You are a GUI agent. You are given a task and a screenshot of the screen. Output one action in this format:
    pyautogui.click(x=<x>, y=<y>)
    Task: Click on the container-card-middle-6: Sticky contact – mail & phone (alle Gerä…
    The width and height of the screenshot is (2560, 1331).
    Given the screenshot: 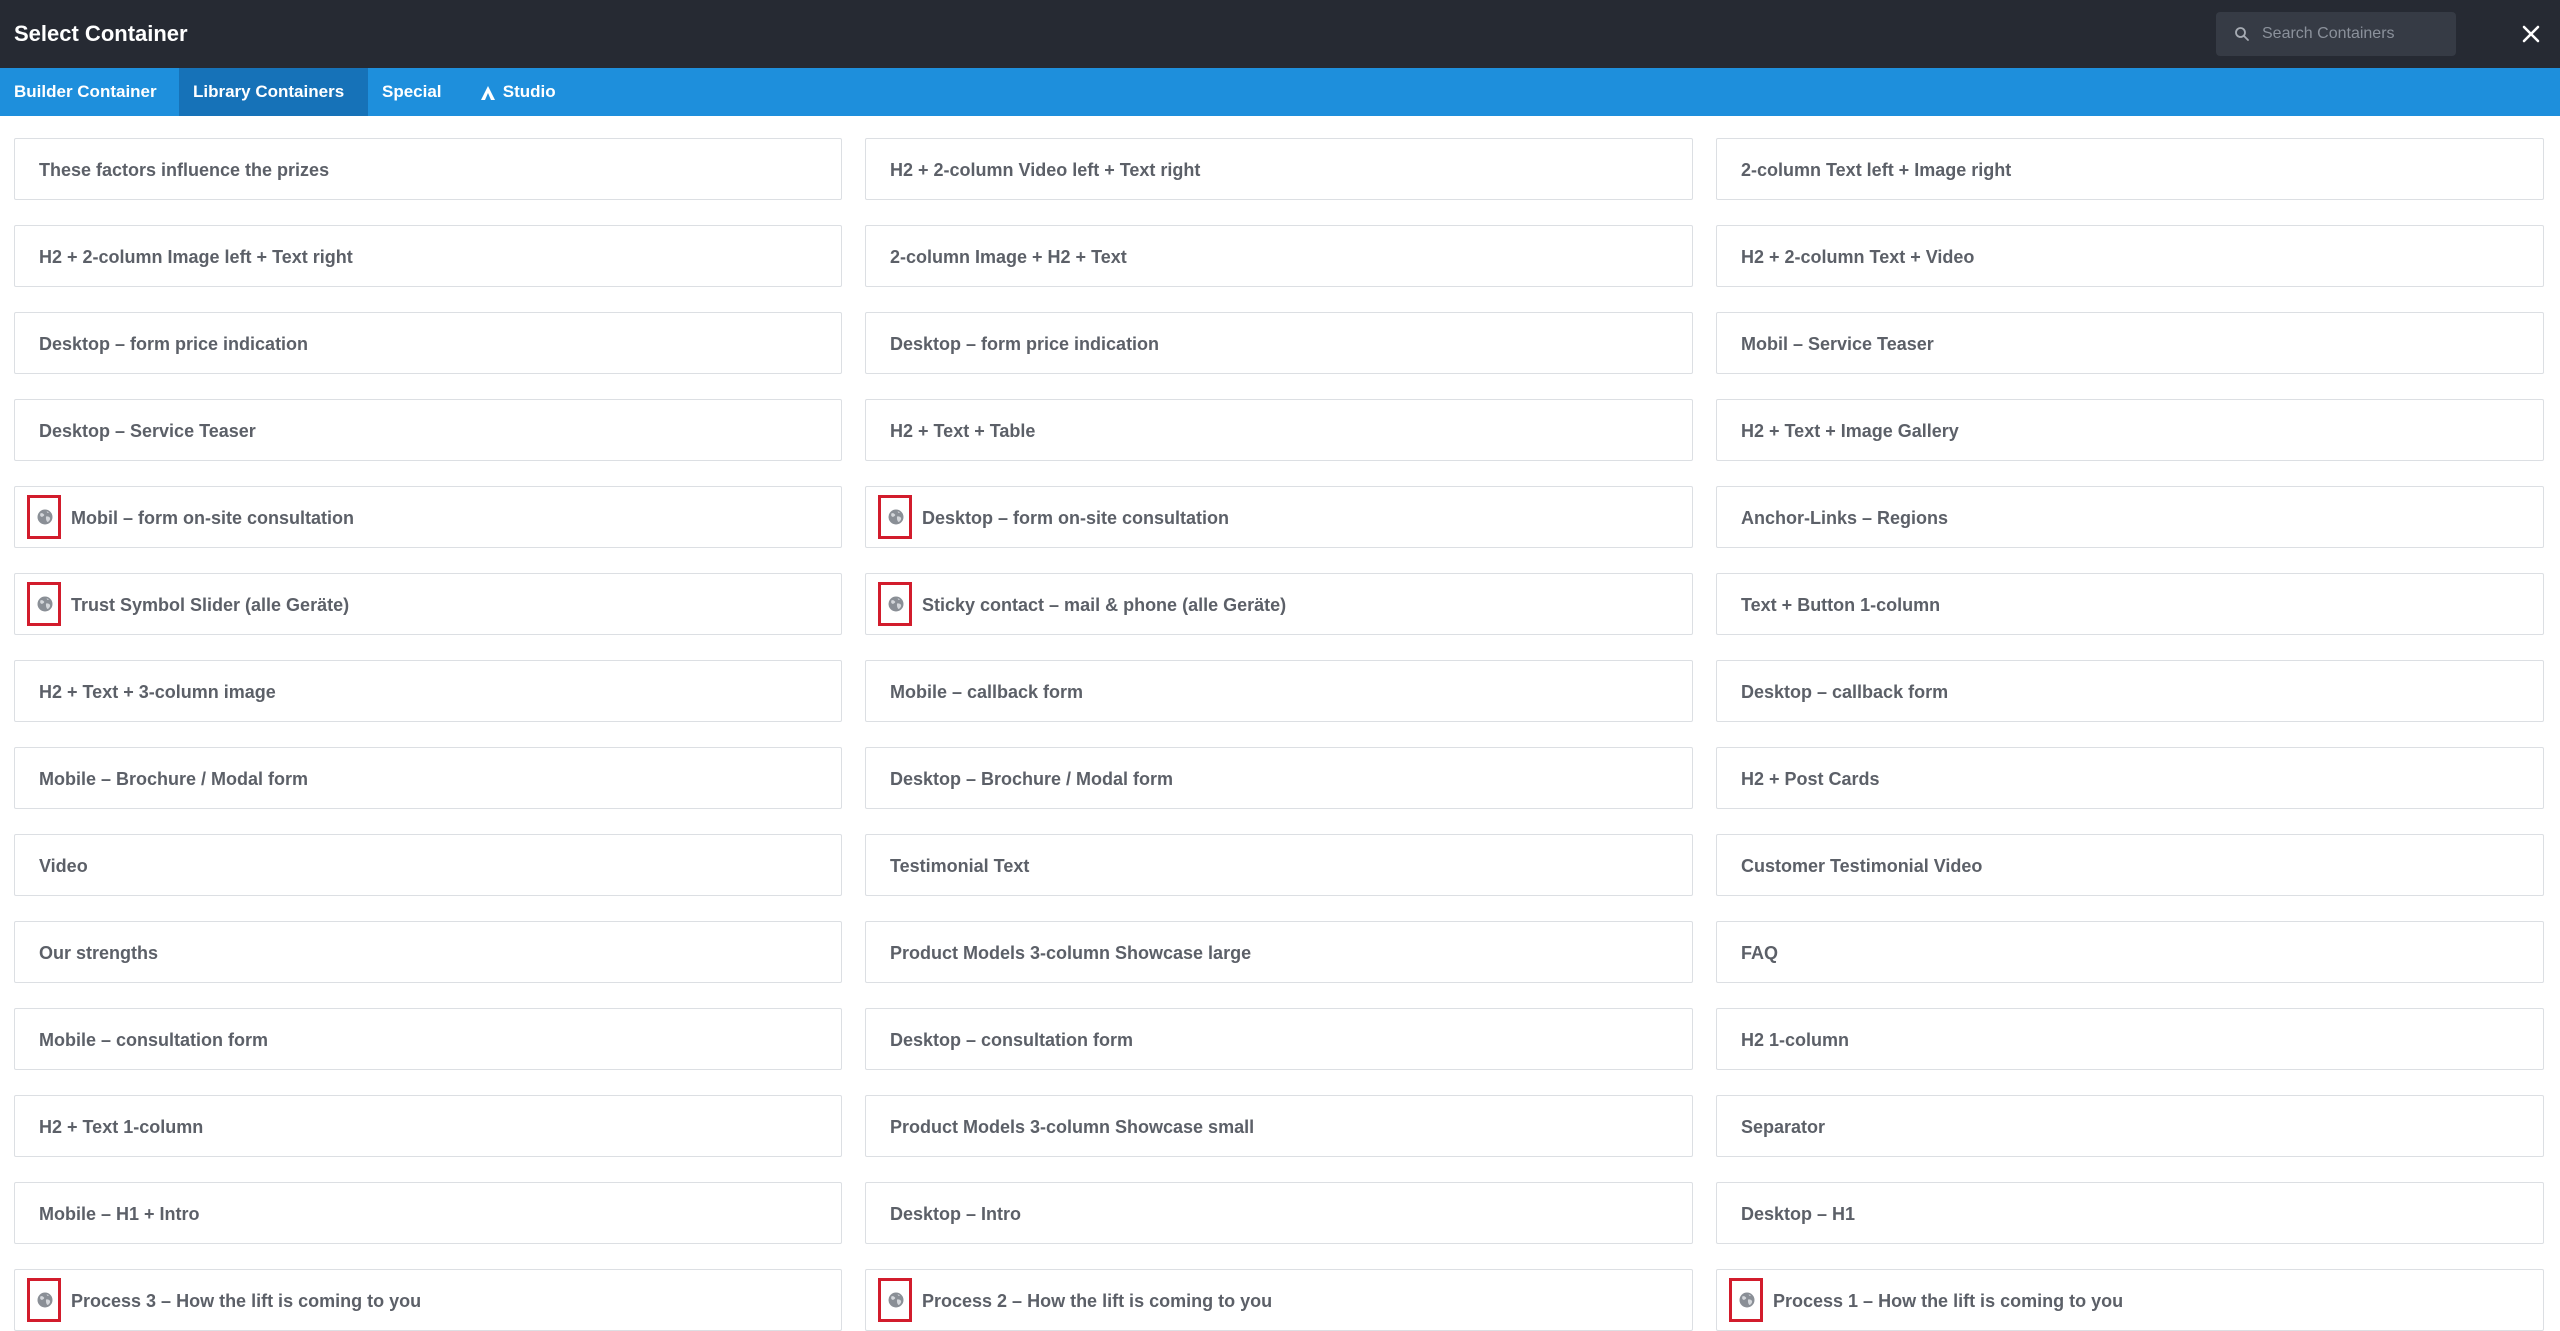 What is the action you would take?
    pyautogui.click(x=1279, y=604)
    